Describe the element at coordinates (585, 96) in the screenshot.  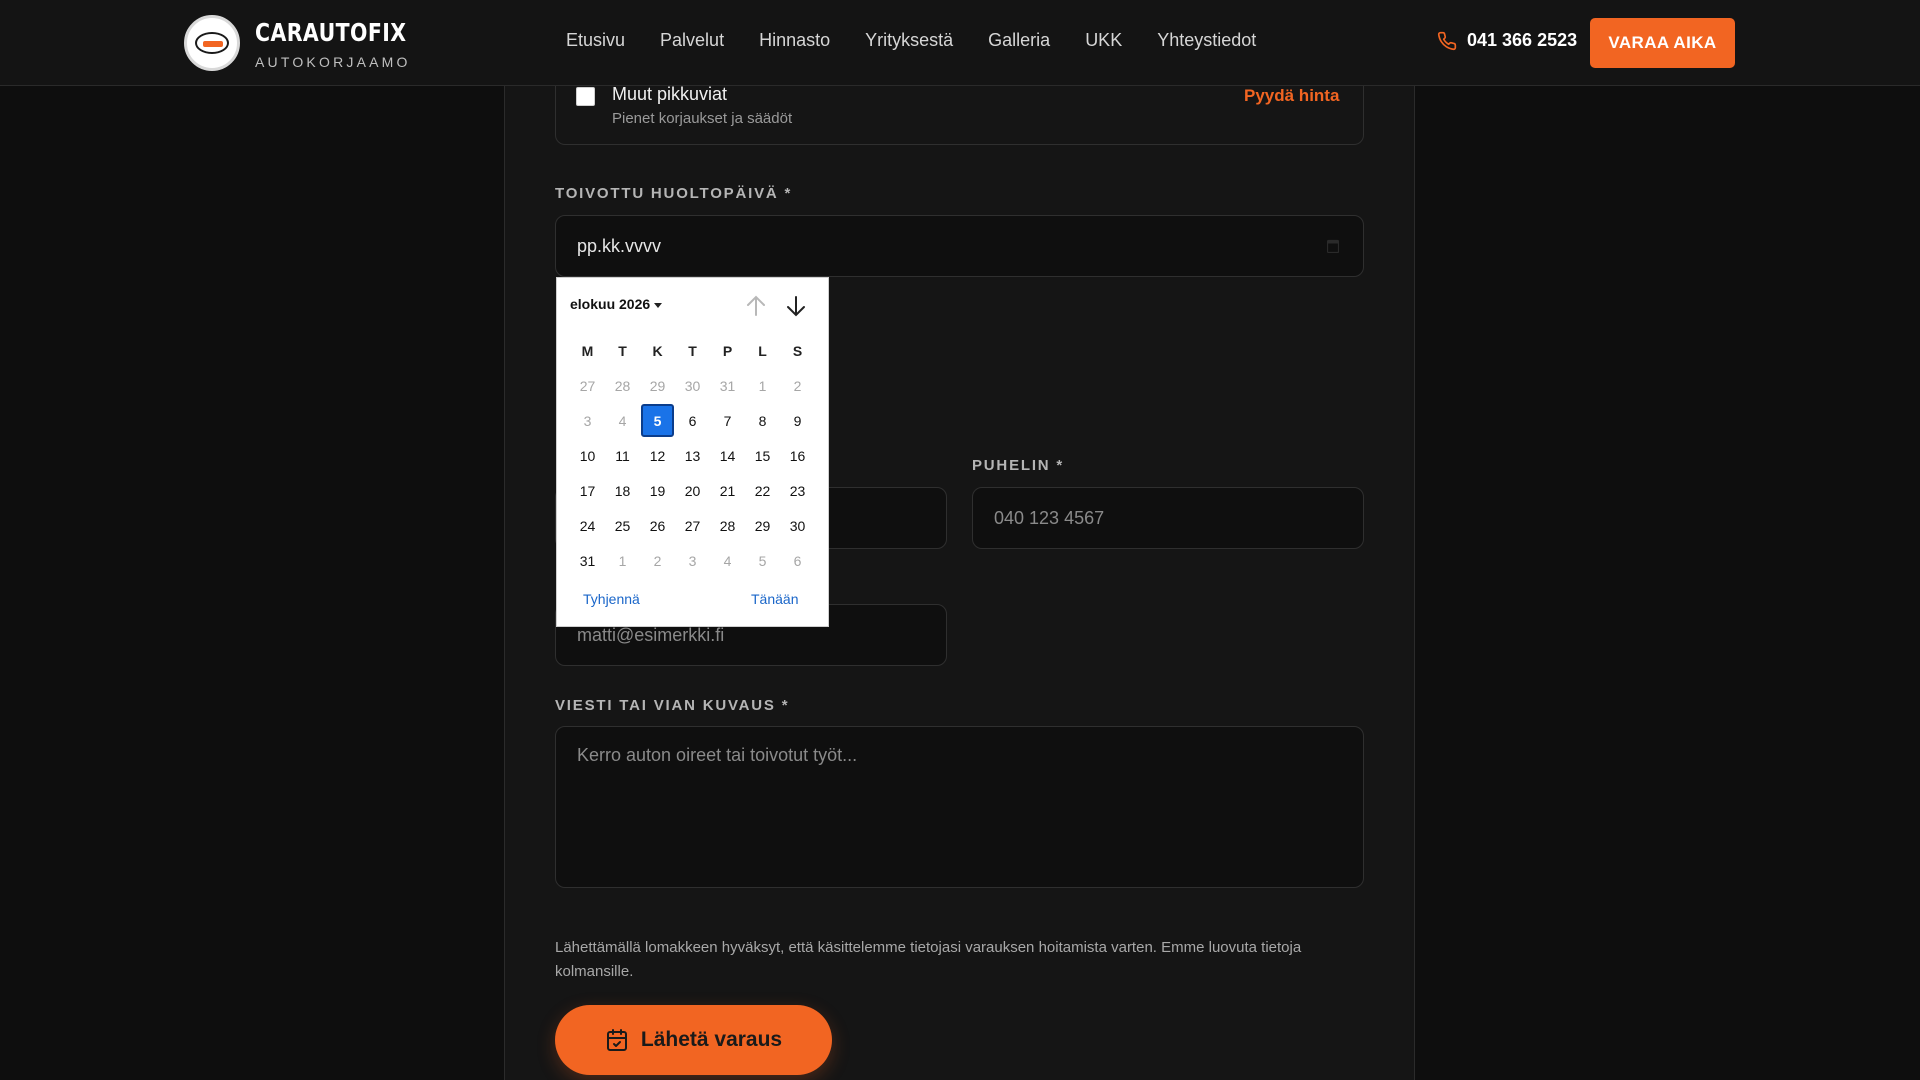
I see `service-checkbox` at that location.